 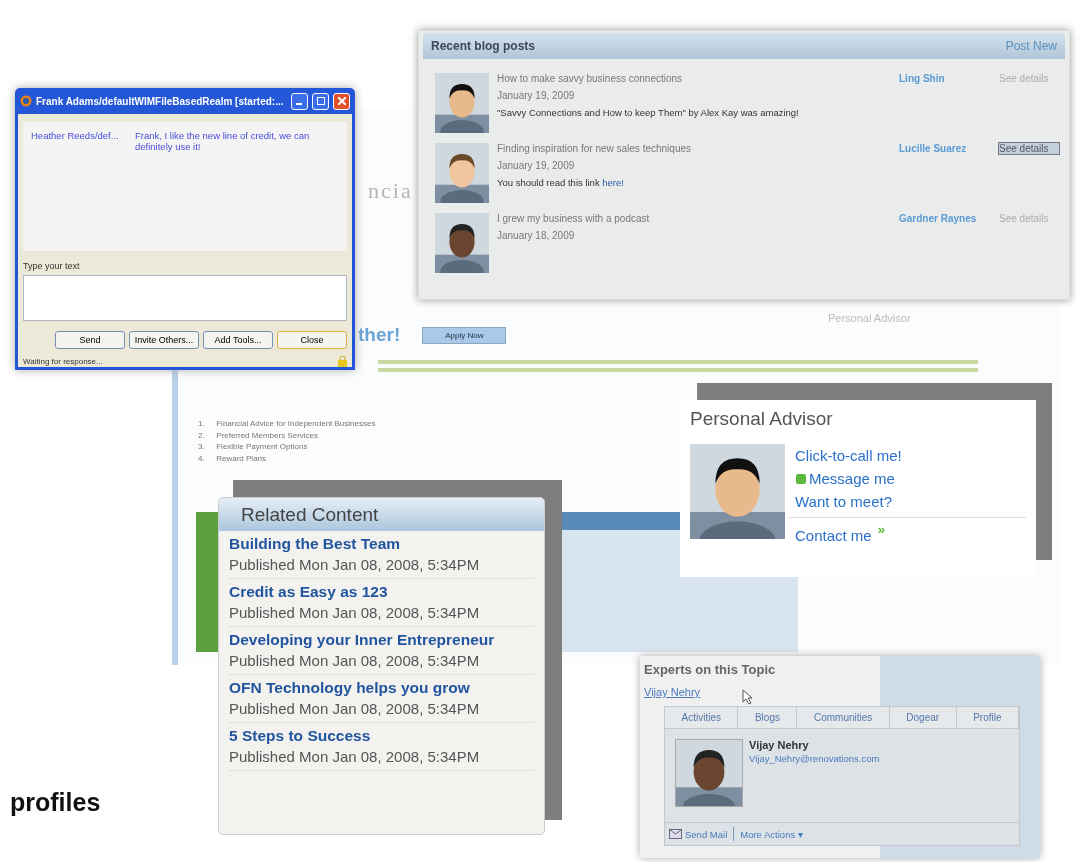 What do you see at coordinates (312, 340) in the screenshot?
I see `dialog-button: Close` at bounding box center [312, 340].